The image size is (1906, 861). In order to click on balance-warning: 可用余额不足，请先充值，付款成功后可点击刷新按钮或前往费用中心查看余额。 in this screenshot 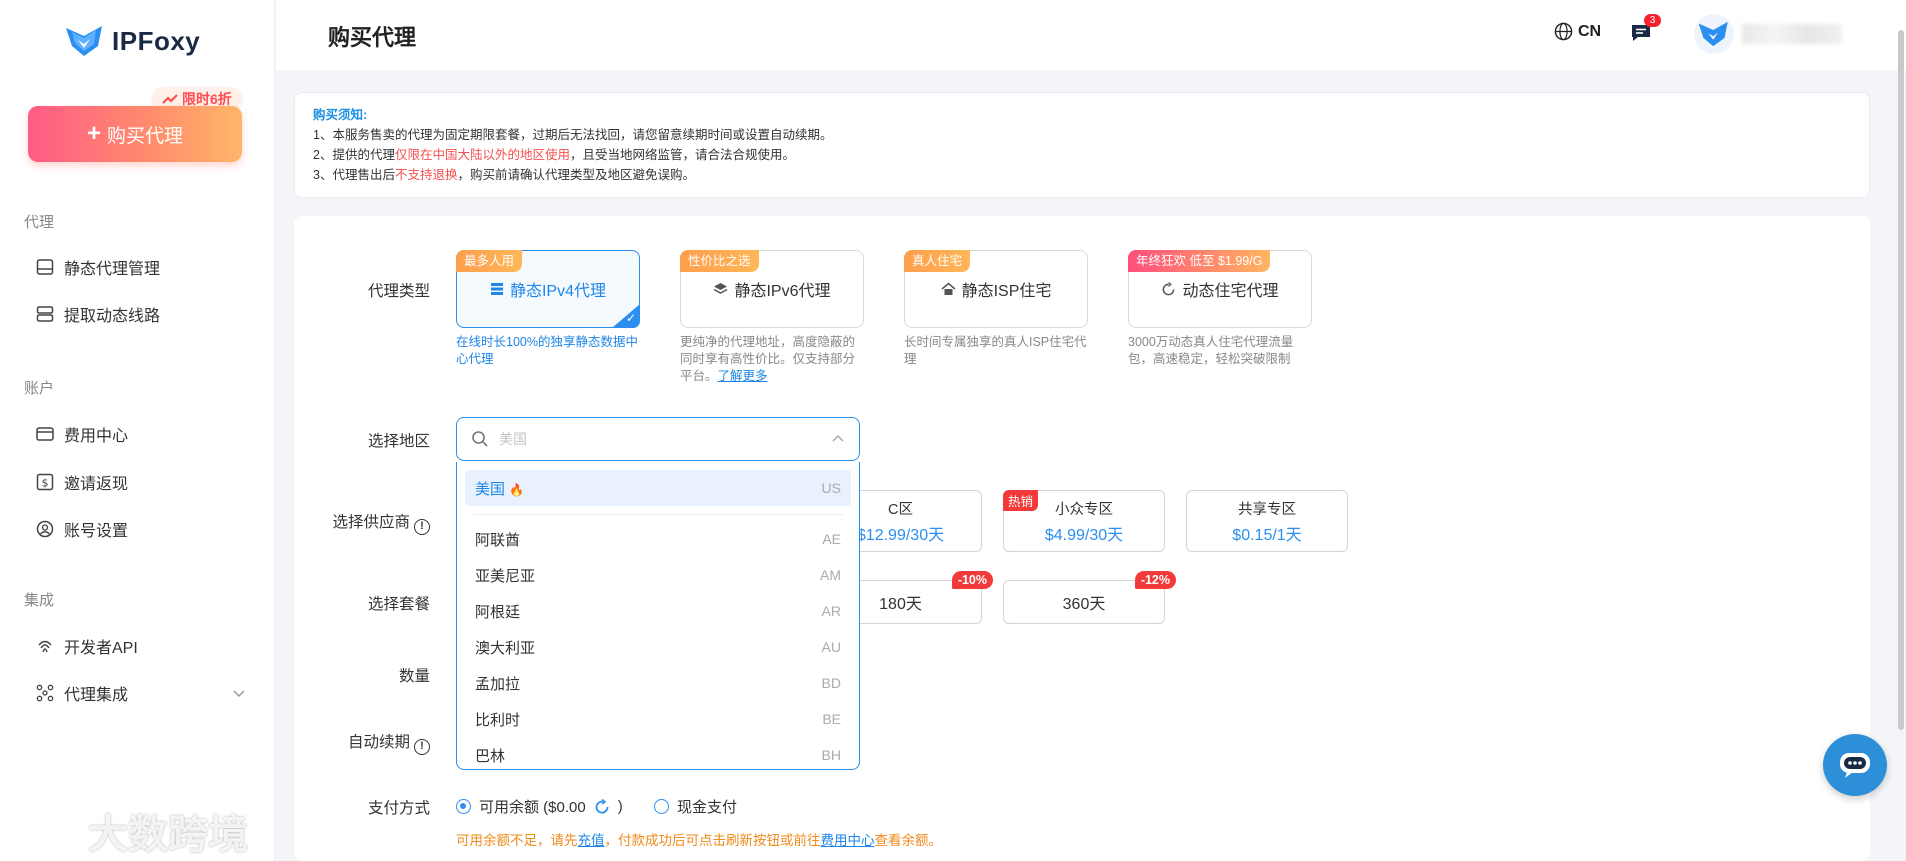, I will do `click(699, 840)`.